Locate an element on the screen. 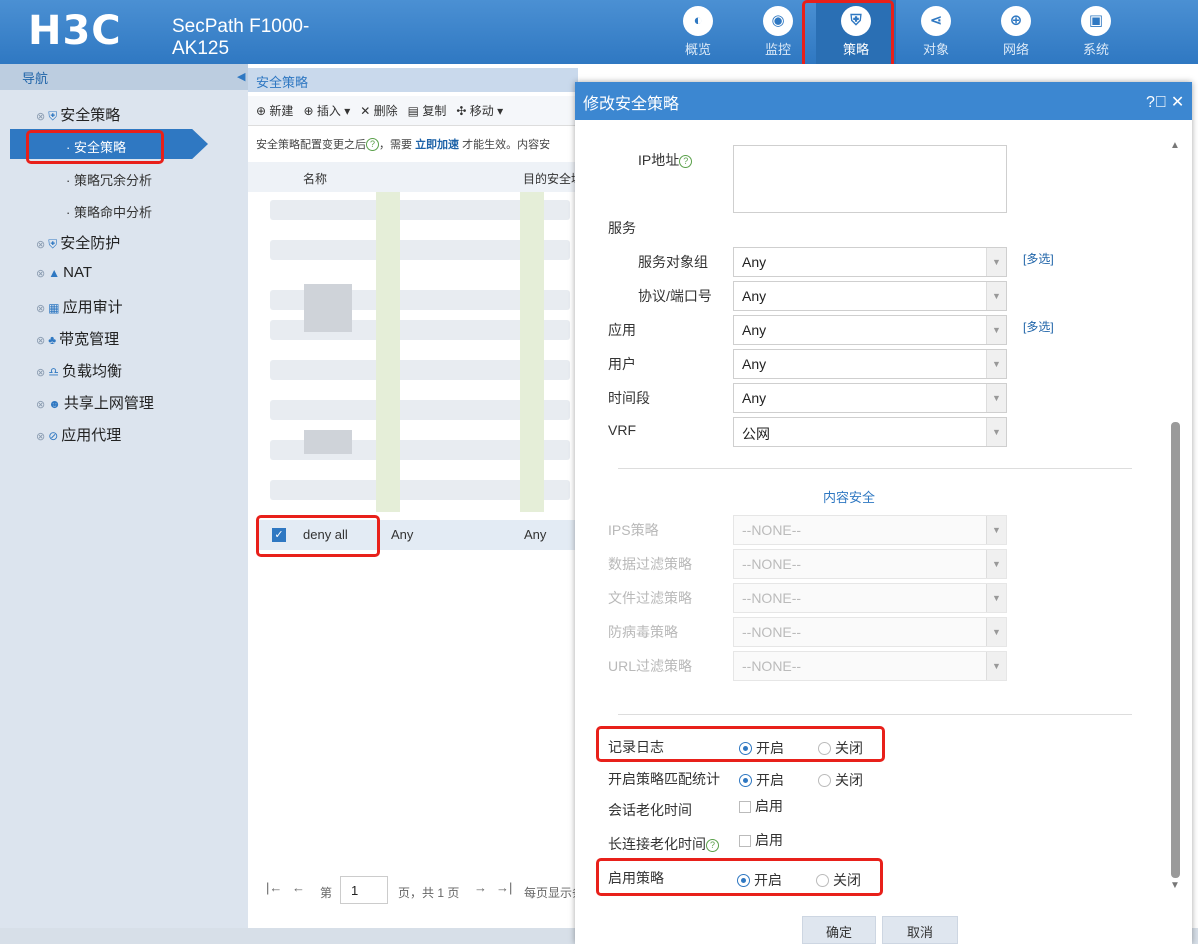 Image resolution: width=1198 pixels, height=944 pixels. nat-icon: ▲ is located at coordinates (54, 273).